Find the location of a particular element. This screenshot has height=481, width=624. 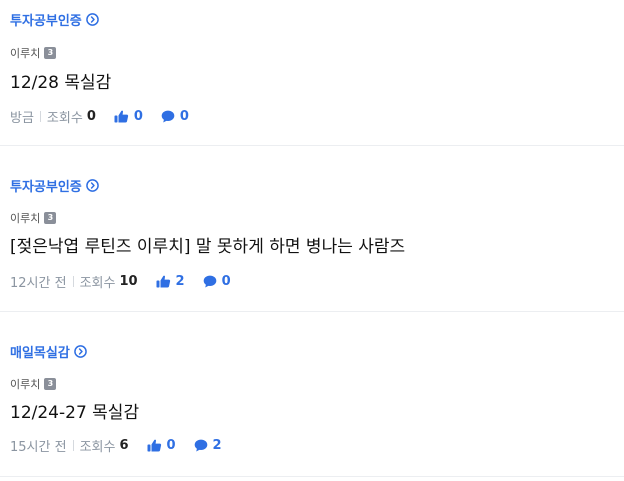

comment-count: 2 is located at coordinates (217, 445).